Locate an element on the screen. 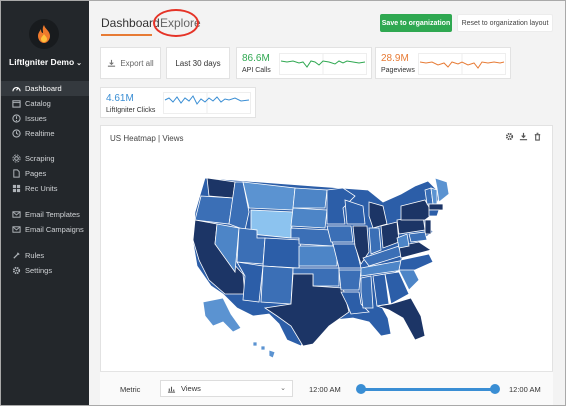 Image resolution: width=566 pixels, height=406 pixels. card-title: US Heatmap | Views is located at coordinates (147, 138).